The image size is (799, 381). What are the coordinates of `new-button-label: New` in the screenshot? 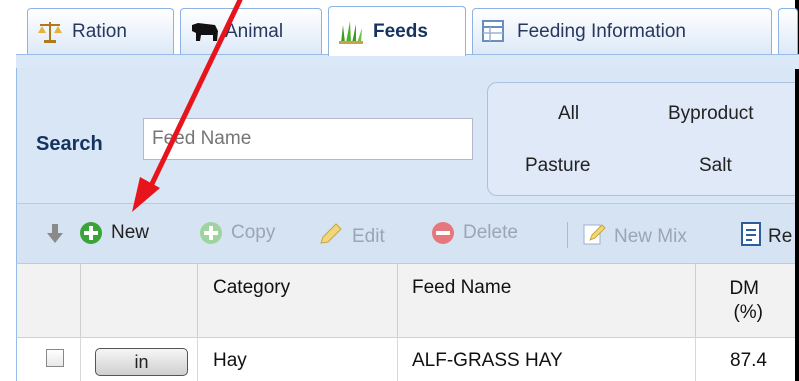 It's located at (130, 232).